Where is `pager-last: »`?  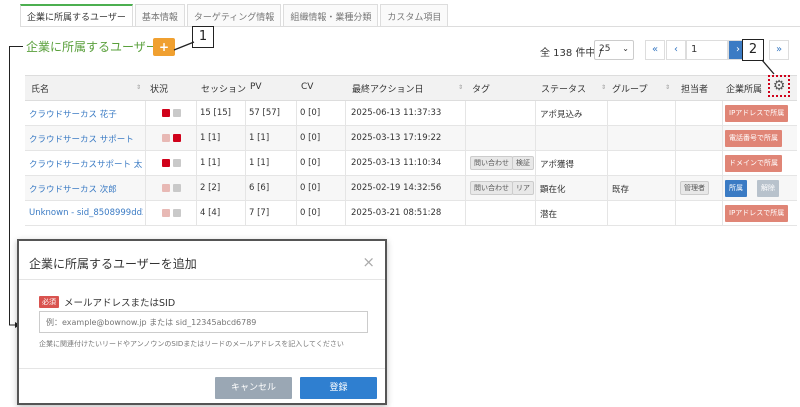
pager-last: » is located at coordinates (779, 50).